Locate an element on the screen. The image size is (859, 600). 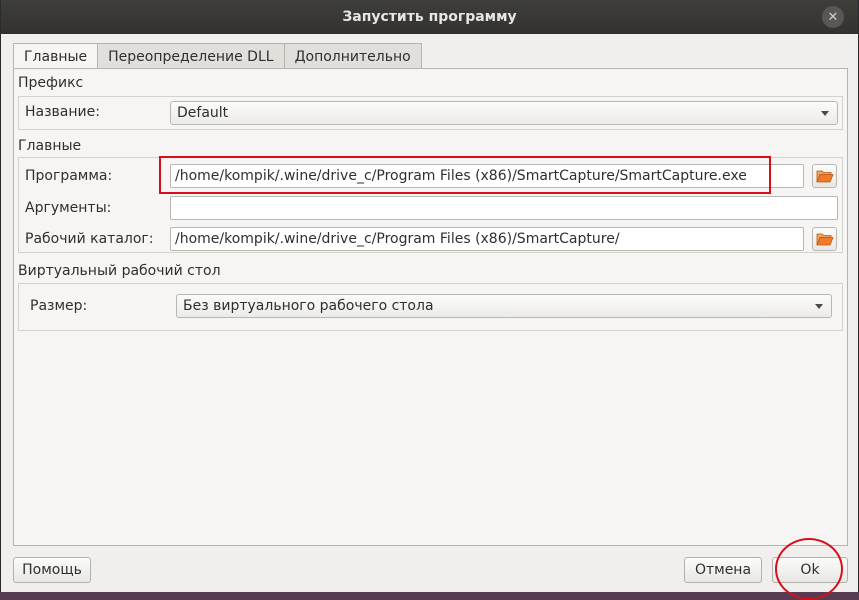
virtual-desktop-group: Размер: Без виртуального рабочего стола is located at coordinates (430, 307).